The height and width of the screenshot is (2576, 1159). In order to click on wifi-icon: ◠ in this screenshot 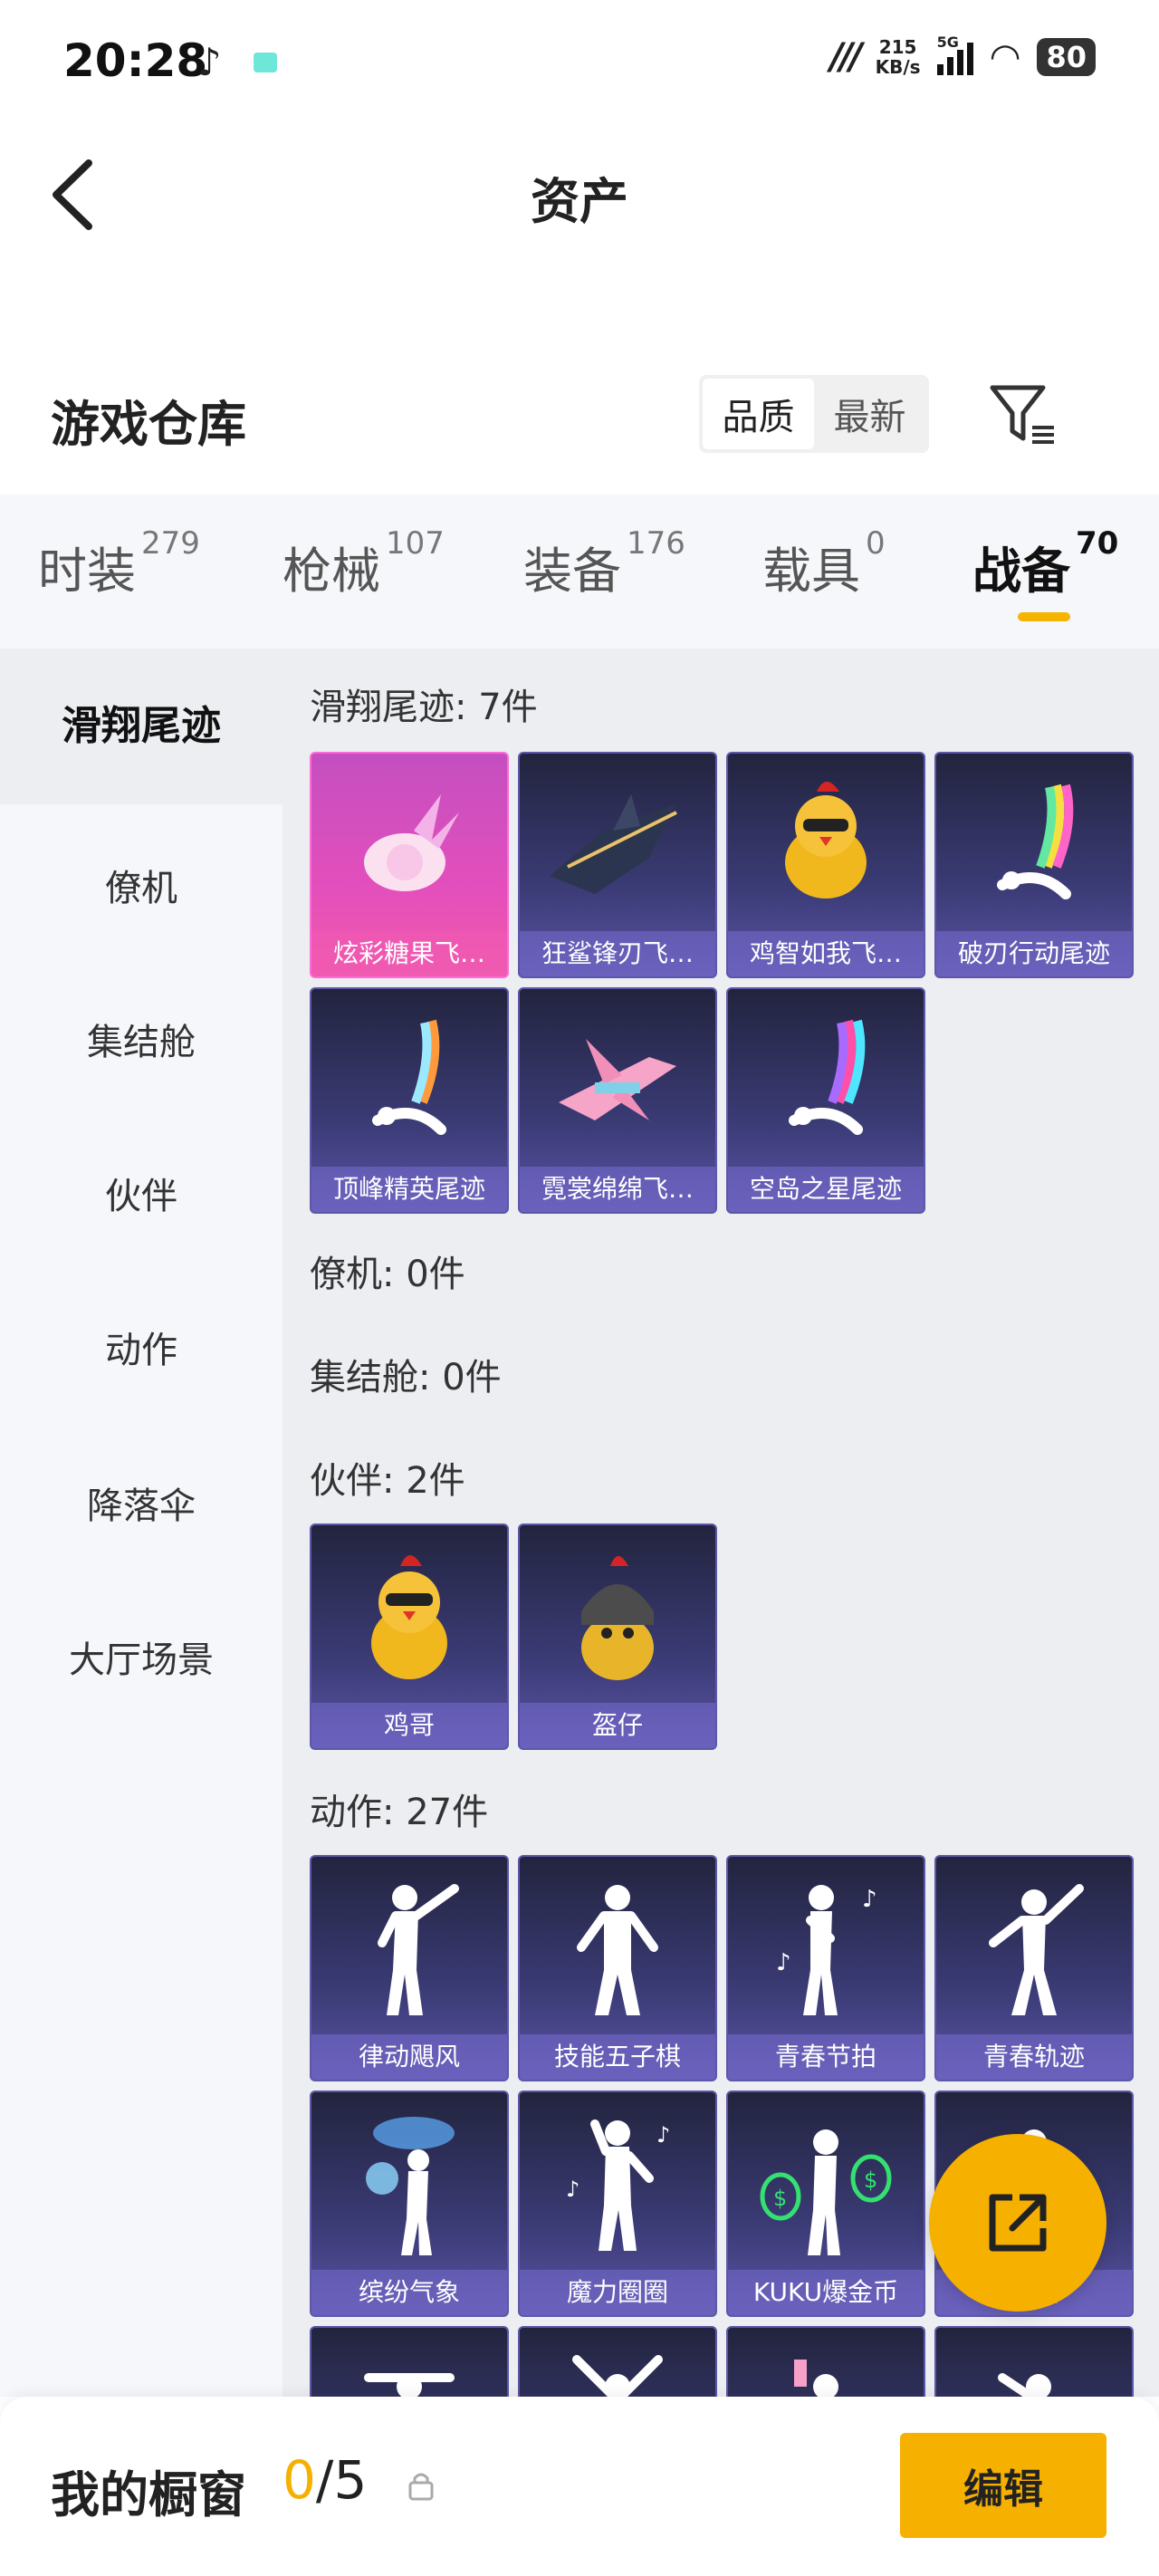, I will do `click(1005, 57)`.